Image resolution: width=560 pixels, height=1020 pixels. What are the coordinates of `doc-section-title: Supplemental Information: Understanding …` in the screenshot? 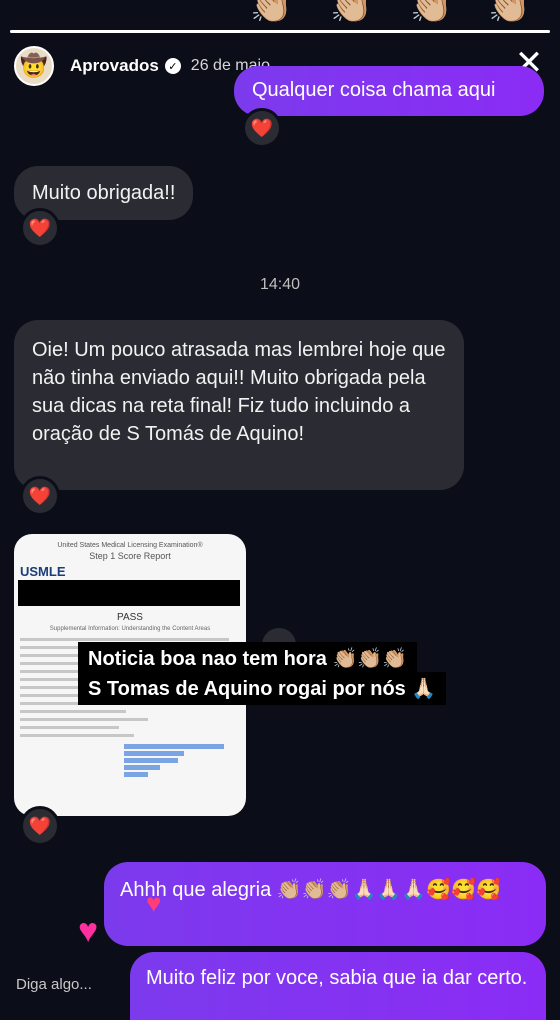 It's located at (130, 629).